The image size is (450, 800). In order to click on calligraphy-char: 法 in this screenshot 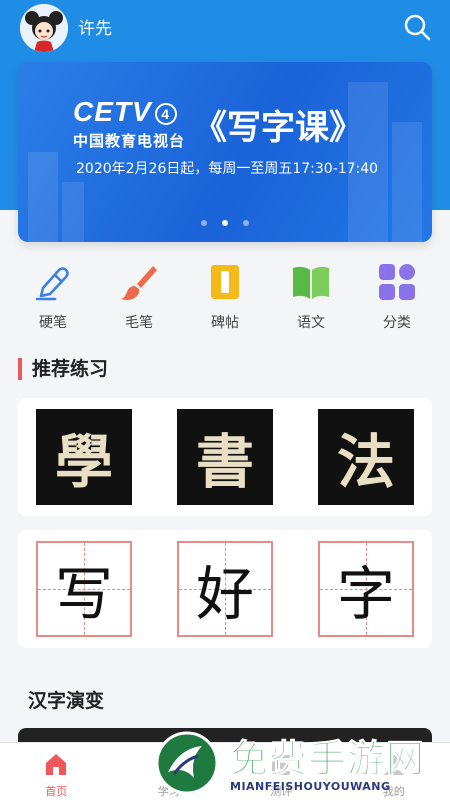, I will do `click(365, 462)`.